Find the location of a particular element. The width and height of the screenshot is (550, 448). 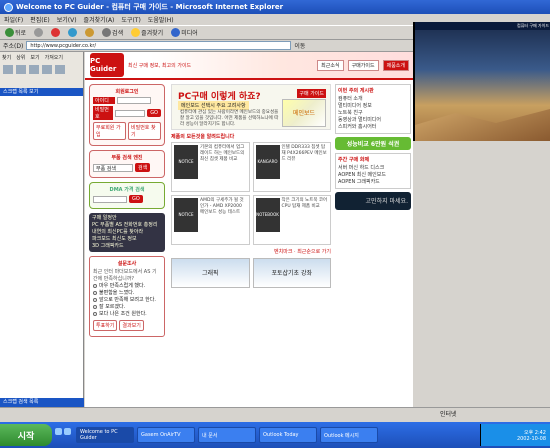

recent-link: 최근순으로 가기 is located at coordinates (314, 252).